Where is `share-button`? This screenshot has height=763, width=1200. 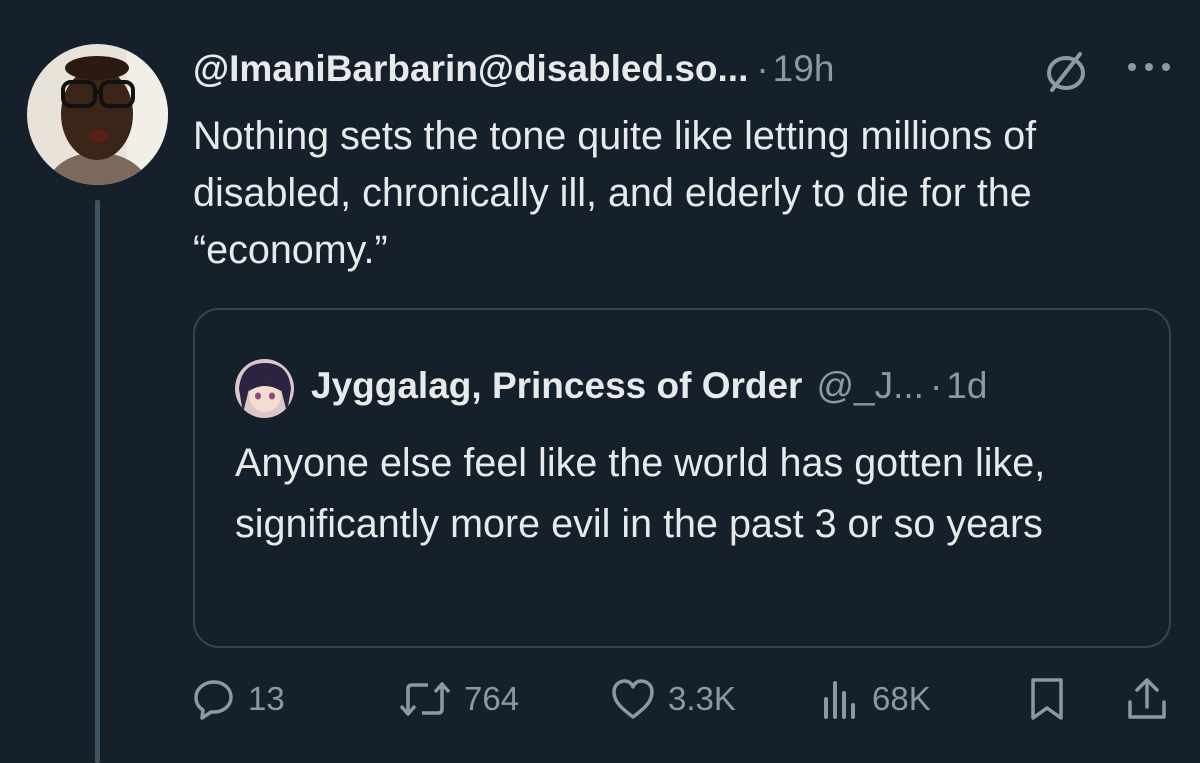 share-button is located at coordinates (1147, 699).